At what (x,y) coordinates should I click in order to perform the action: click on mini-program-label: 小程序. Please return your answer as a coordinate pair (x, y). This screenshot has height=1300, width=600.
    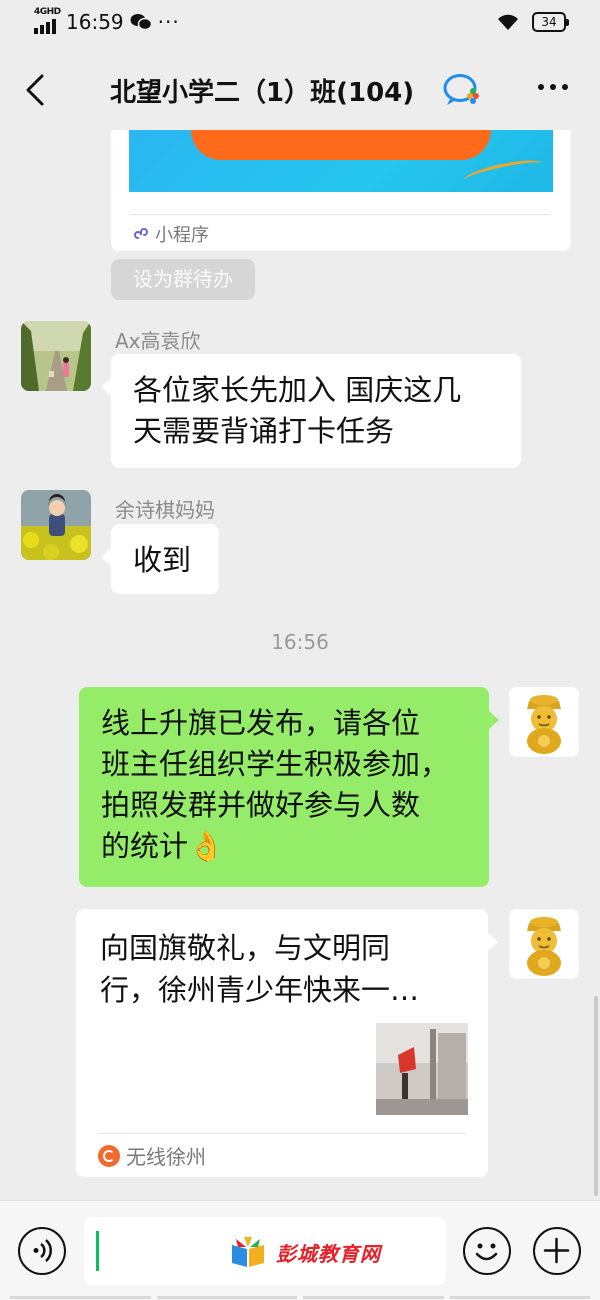
    Looking at the image, I should click on (171, 234).